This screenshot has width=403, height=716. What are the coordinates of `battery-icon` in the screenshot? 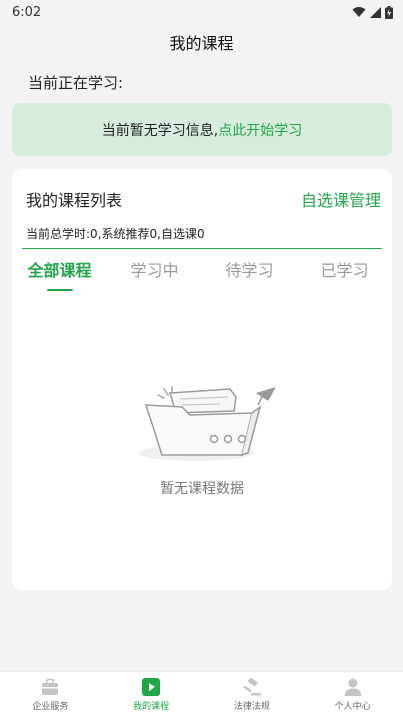 It's located at (389, 12).